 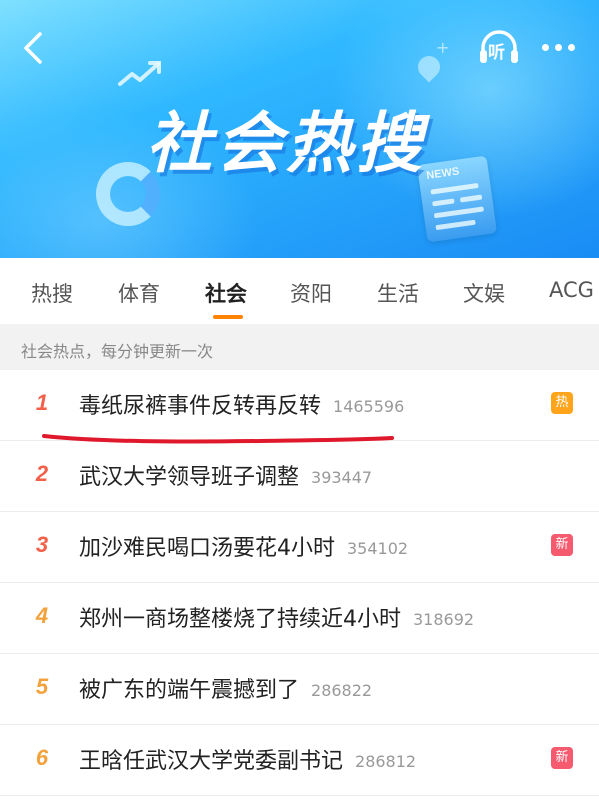 I want to click on heat-count: 1465596, so click(x=369, y=406).